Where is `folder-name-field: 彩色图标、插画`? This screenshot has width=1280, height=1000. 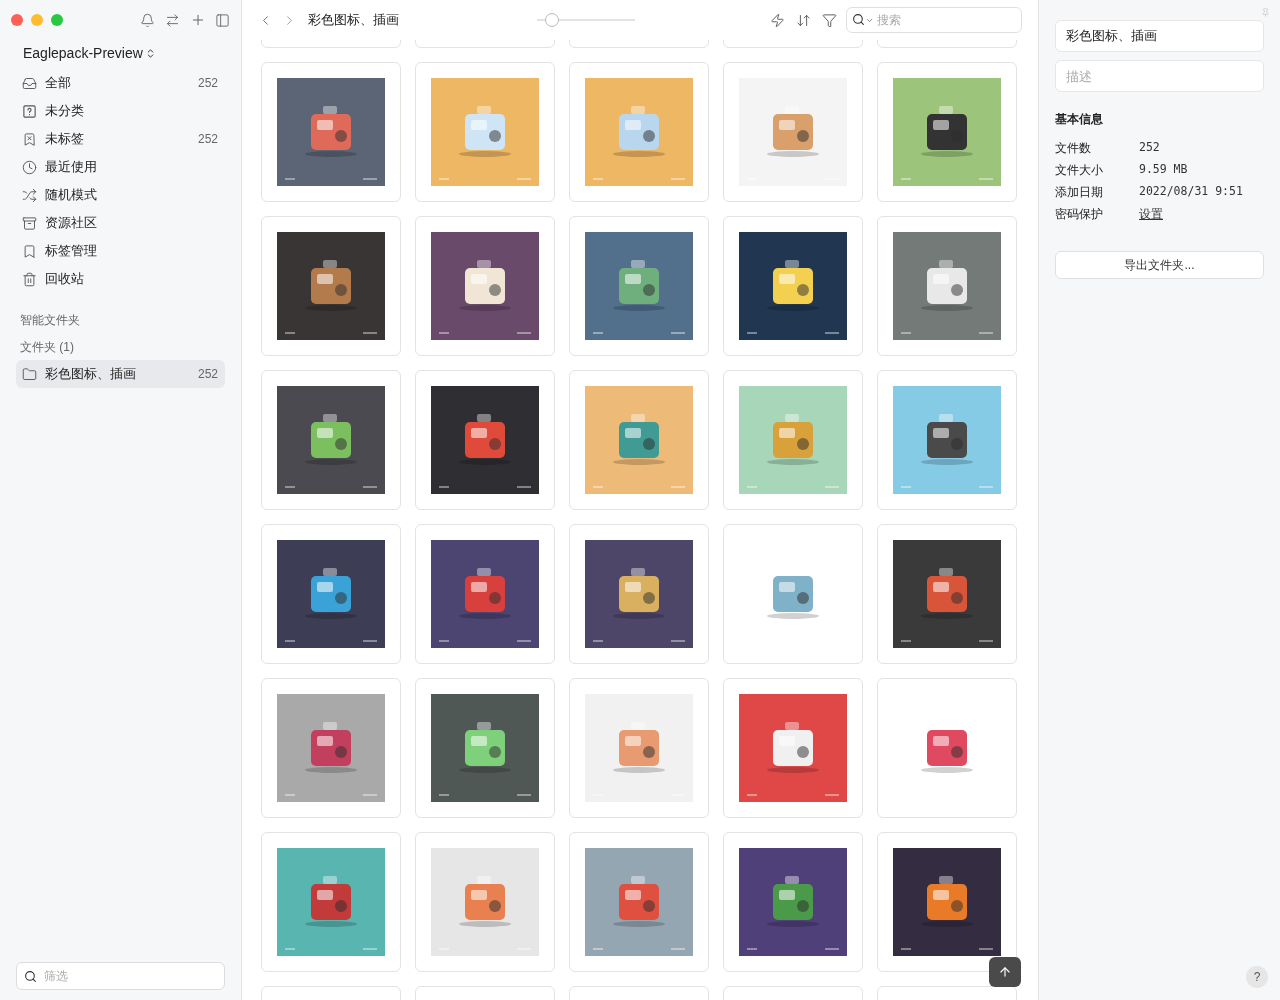
folder-name-field: 彩色图标、插画 is located at coordinates (1159, 36).